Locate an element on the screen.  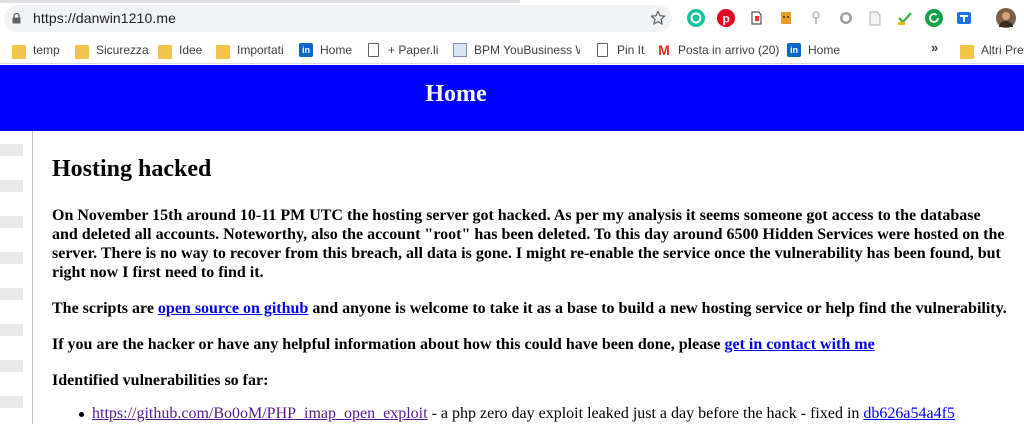
bookmark-gmail-inbox: M Posta in arrivo (20) is located at coordinates (718, 50).